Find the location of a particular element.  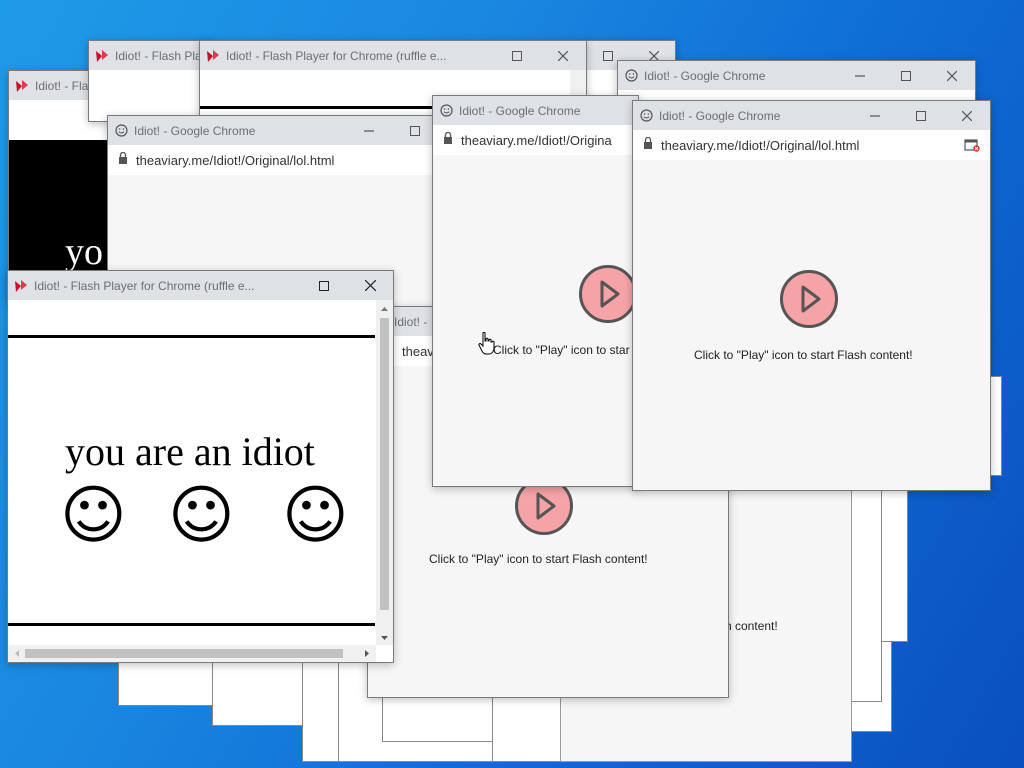

idiot-text: you are an idiot is located at coordinates (190, 451).